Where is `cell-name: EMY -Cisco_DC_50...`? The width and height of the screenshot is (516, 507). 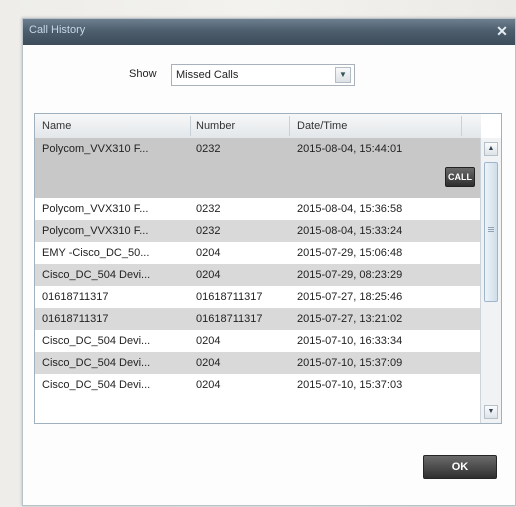 cell-name: EMY -Cisco_DC_50... is located at coordinates (96, 253).